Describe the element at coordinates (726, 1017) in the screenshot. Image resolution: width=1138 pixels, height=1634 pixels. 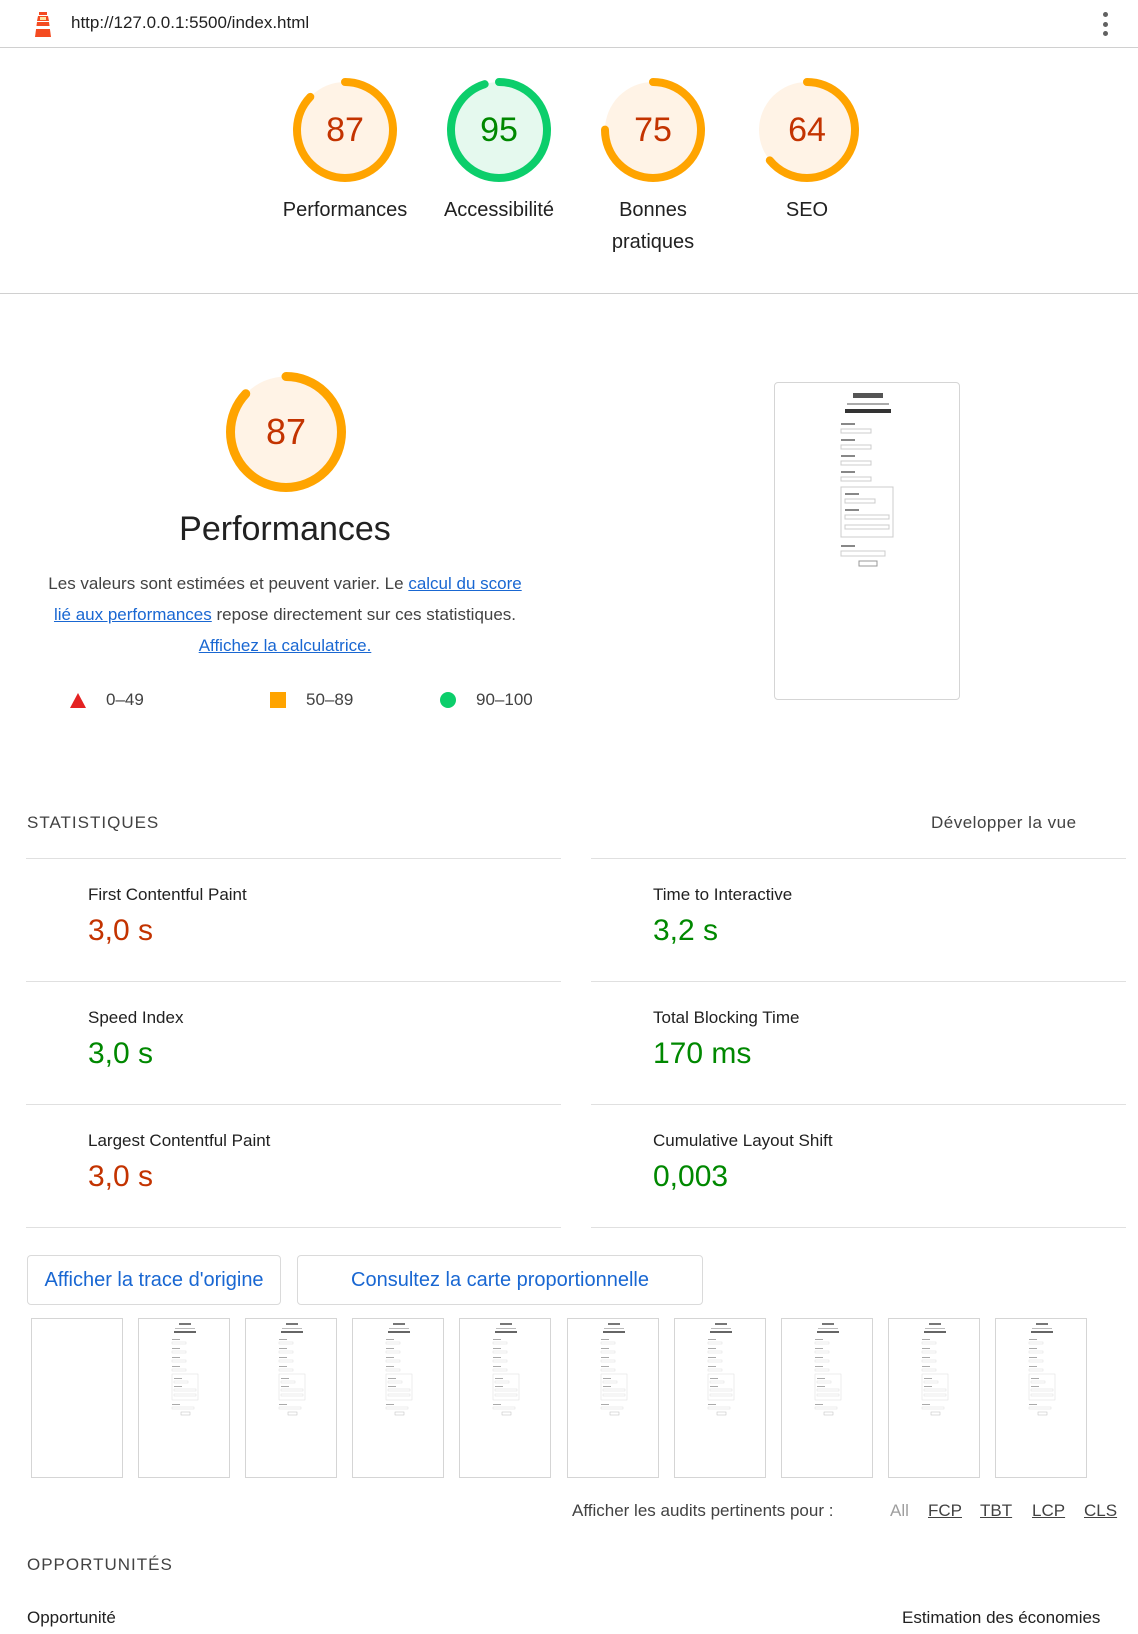
I see `metric-label: Total Blocking Time` at that location.